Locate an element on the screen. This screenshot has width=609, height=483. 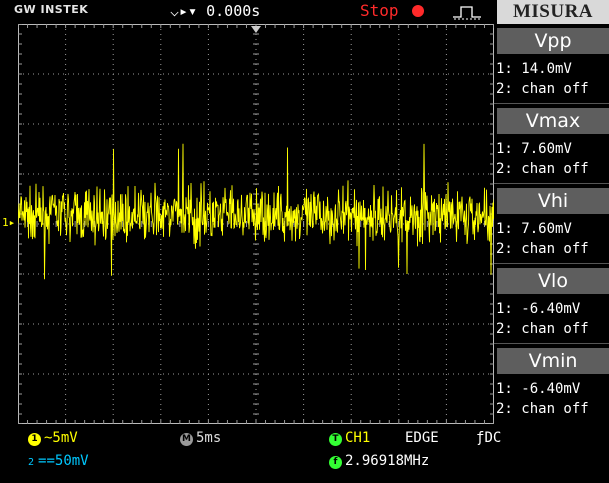
frequency-value: 2.96918MHz is located at coordinates (387, 461).